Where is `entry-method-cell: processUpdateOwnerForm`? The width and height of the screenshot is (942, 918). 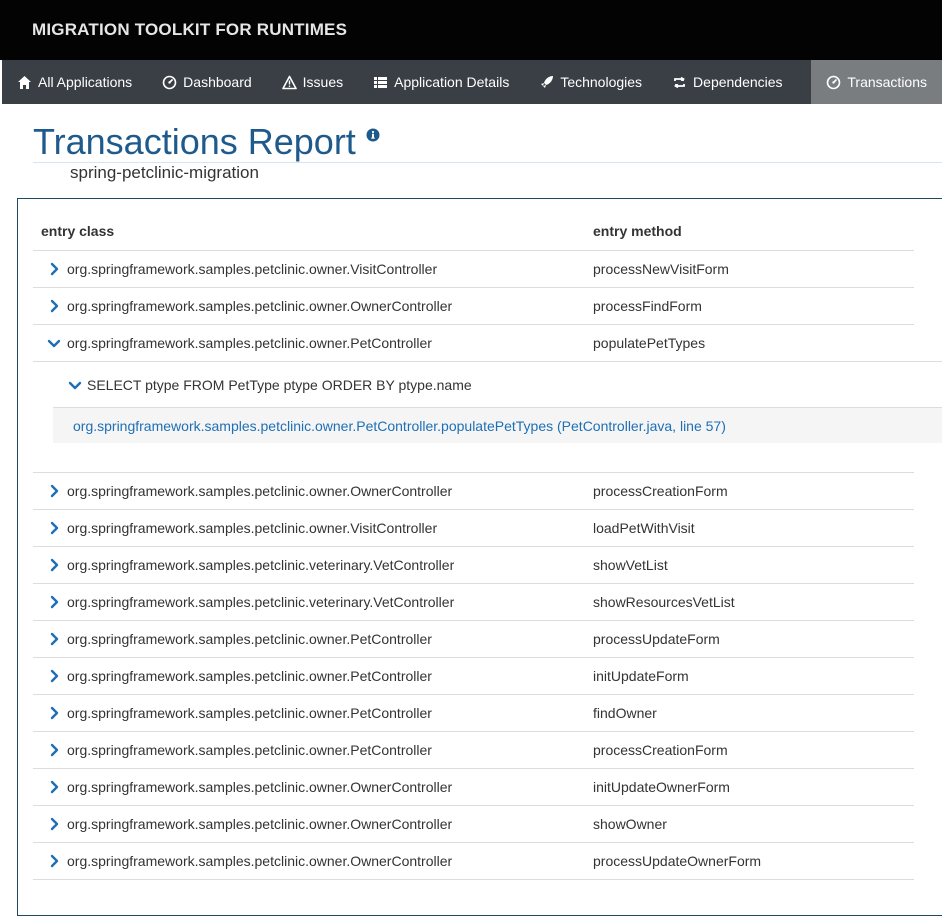 entry-method-cell: processUpdateOwnerForm is located at coordinates (677, 861).